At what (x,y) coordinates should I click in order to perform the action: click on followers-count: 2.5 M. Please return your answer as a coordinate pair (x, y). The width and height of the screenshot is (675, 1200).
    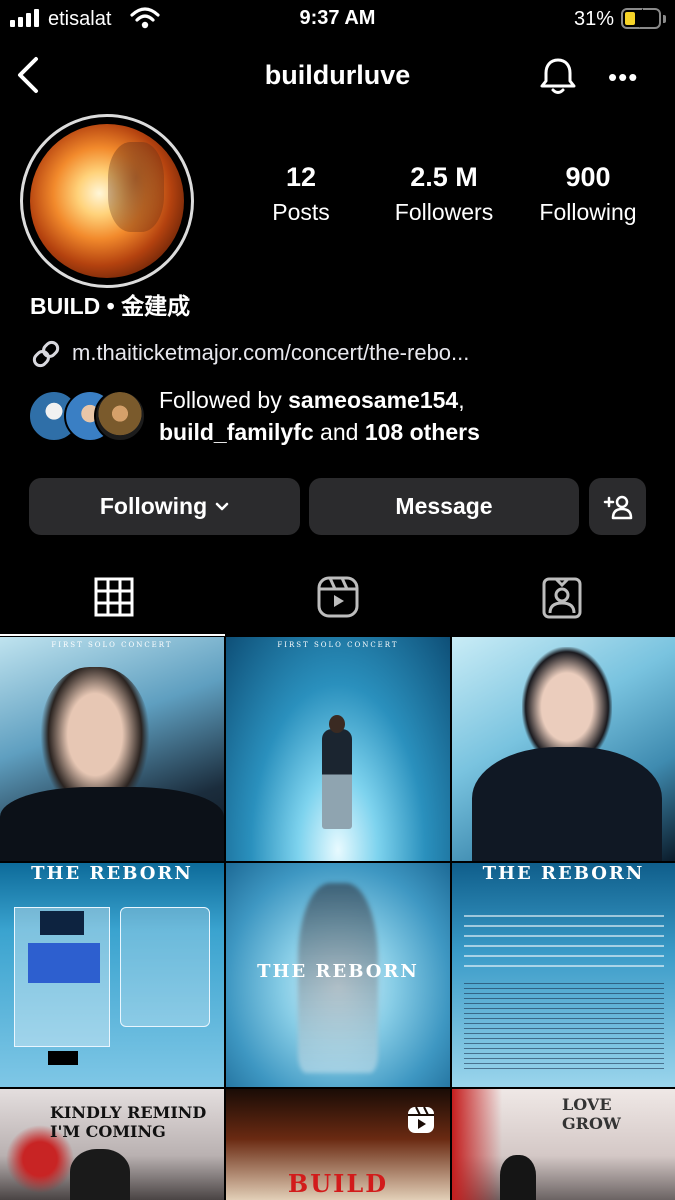
    Looking at the image, I should click on (444, 177).